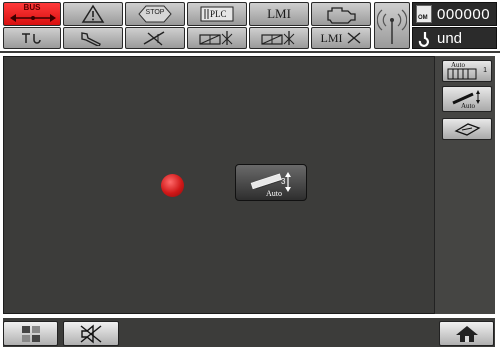  What do you see at coordinates (353, 38) in the screenshot?
I see `close-icon` at bounding box center [353, 38].